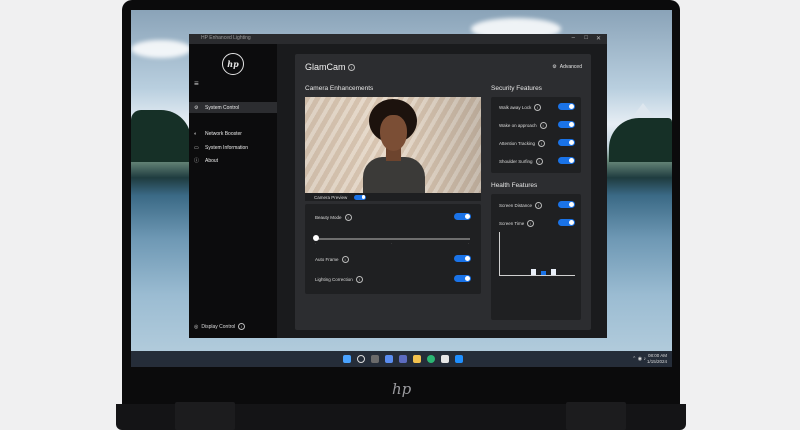  I want to click on sidebar-item-network-booster: ◐ Network Booster, so click(233, 133).